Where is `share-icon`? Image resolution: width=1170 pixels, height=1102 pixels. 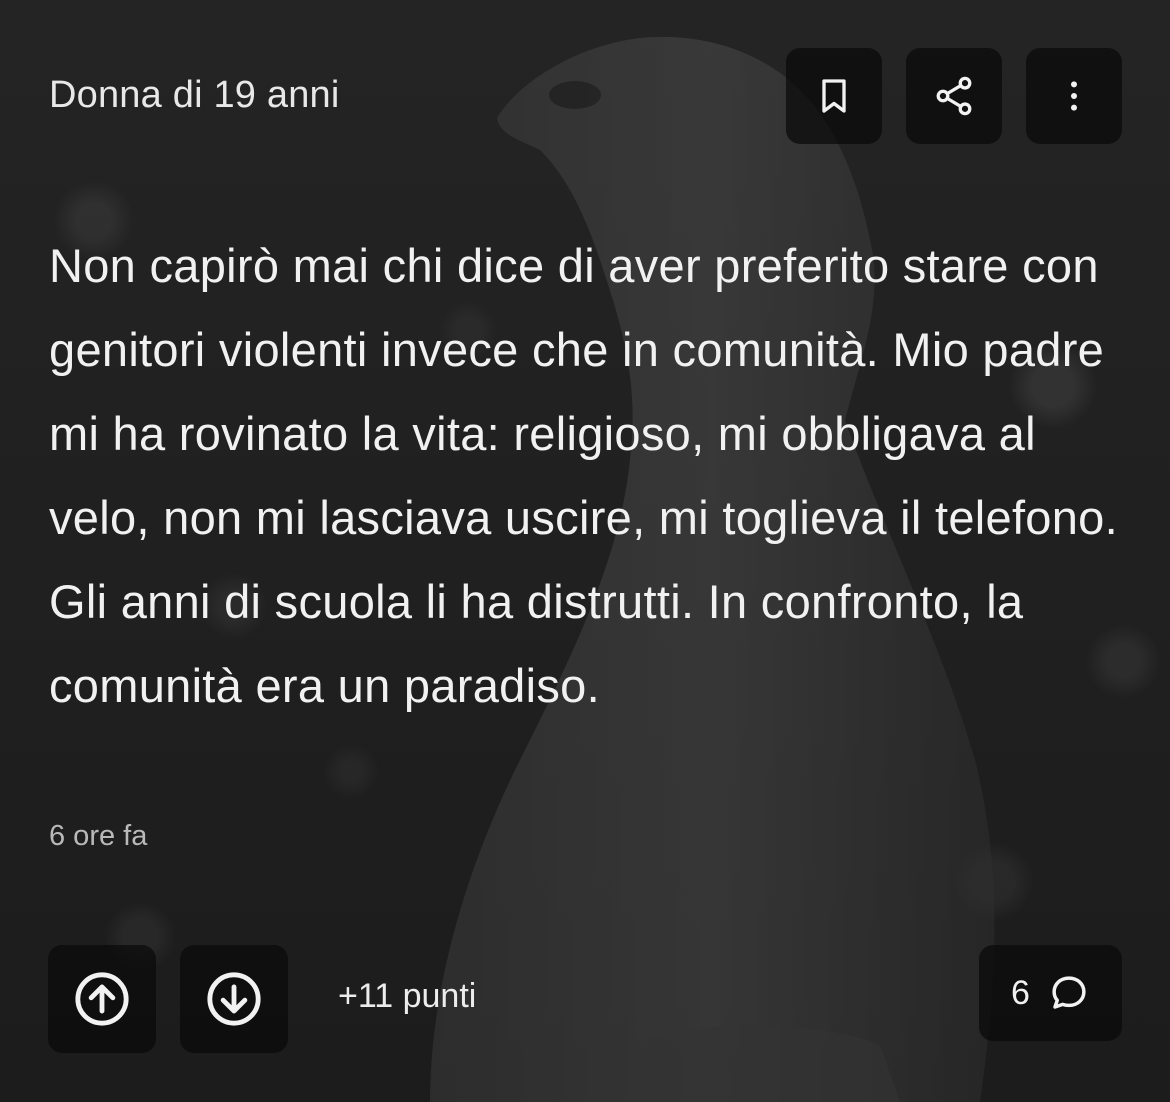
share-icon is located at coordinates (954, 96).